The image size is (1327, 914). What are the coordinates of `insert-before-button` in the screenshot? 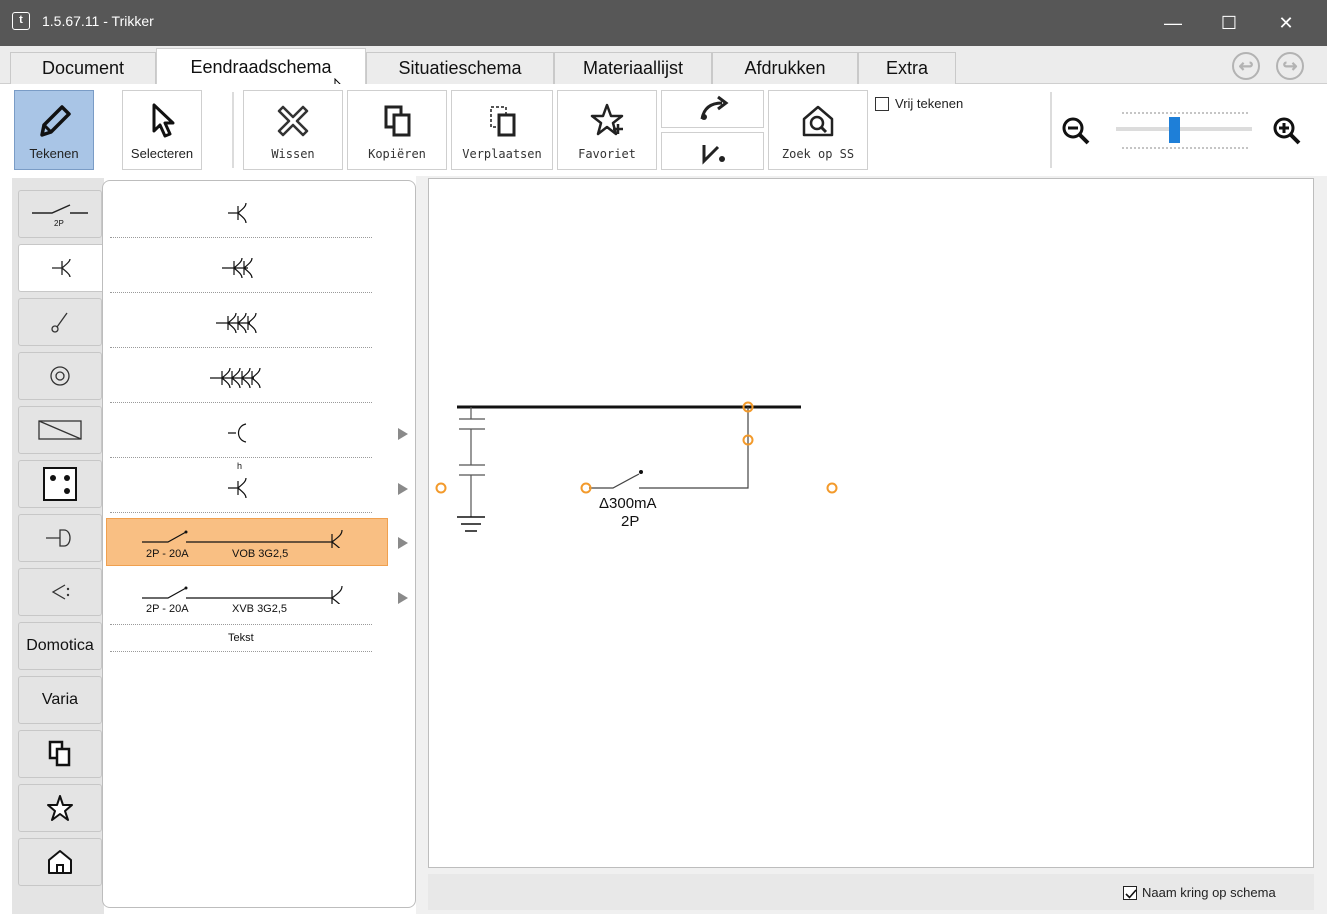 It's located at (712, 151).